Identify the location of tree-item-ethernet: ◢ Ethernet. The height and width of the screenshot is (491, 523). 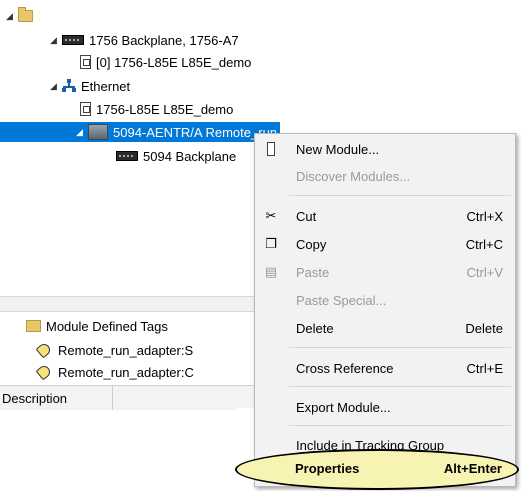
(90, 86).